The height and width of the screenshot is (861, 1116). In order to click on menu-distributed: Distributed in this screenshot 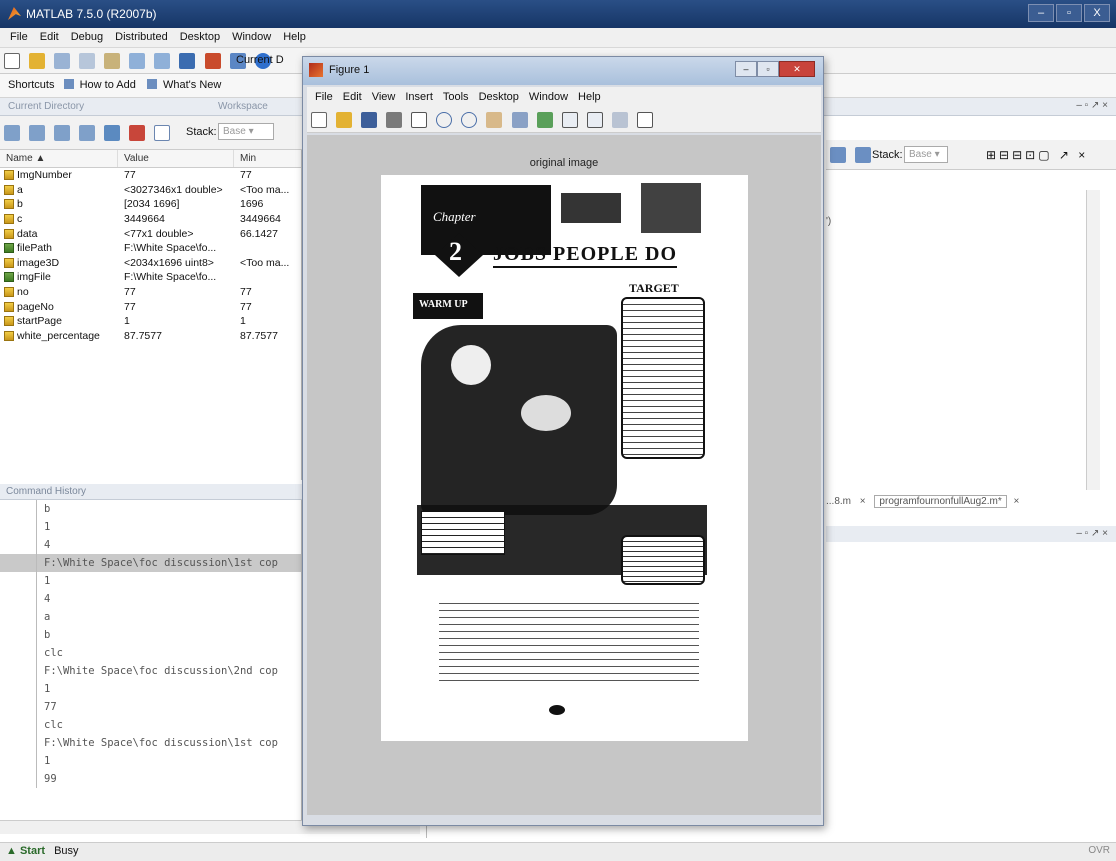, I will do `click(141, 37)`.